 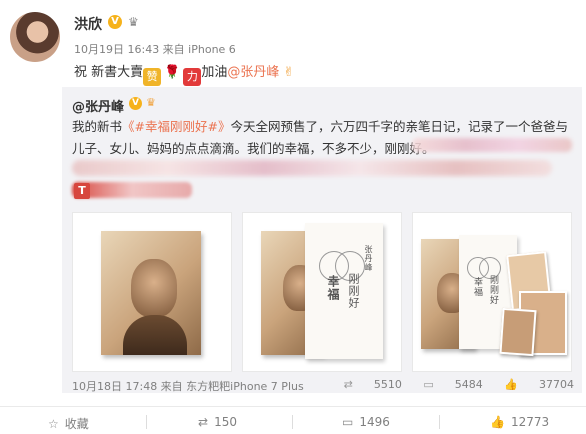 I want to click on book-cover-front: 幸福 刚刚好 张丹峰, so click(x=344, y=291).